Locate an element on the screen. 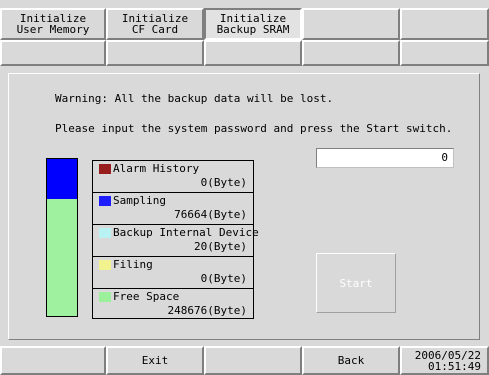 The image size is (489, 375). legend-row-filing: Filing 0(Byte) is located at coordinates (173, 273).